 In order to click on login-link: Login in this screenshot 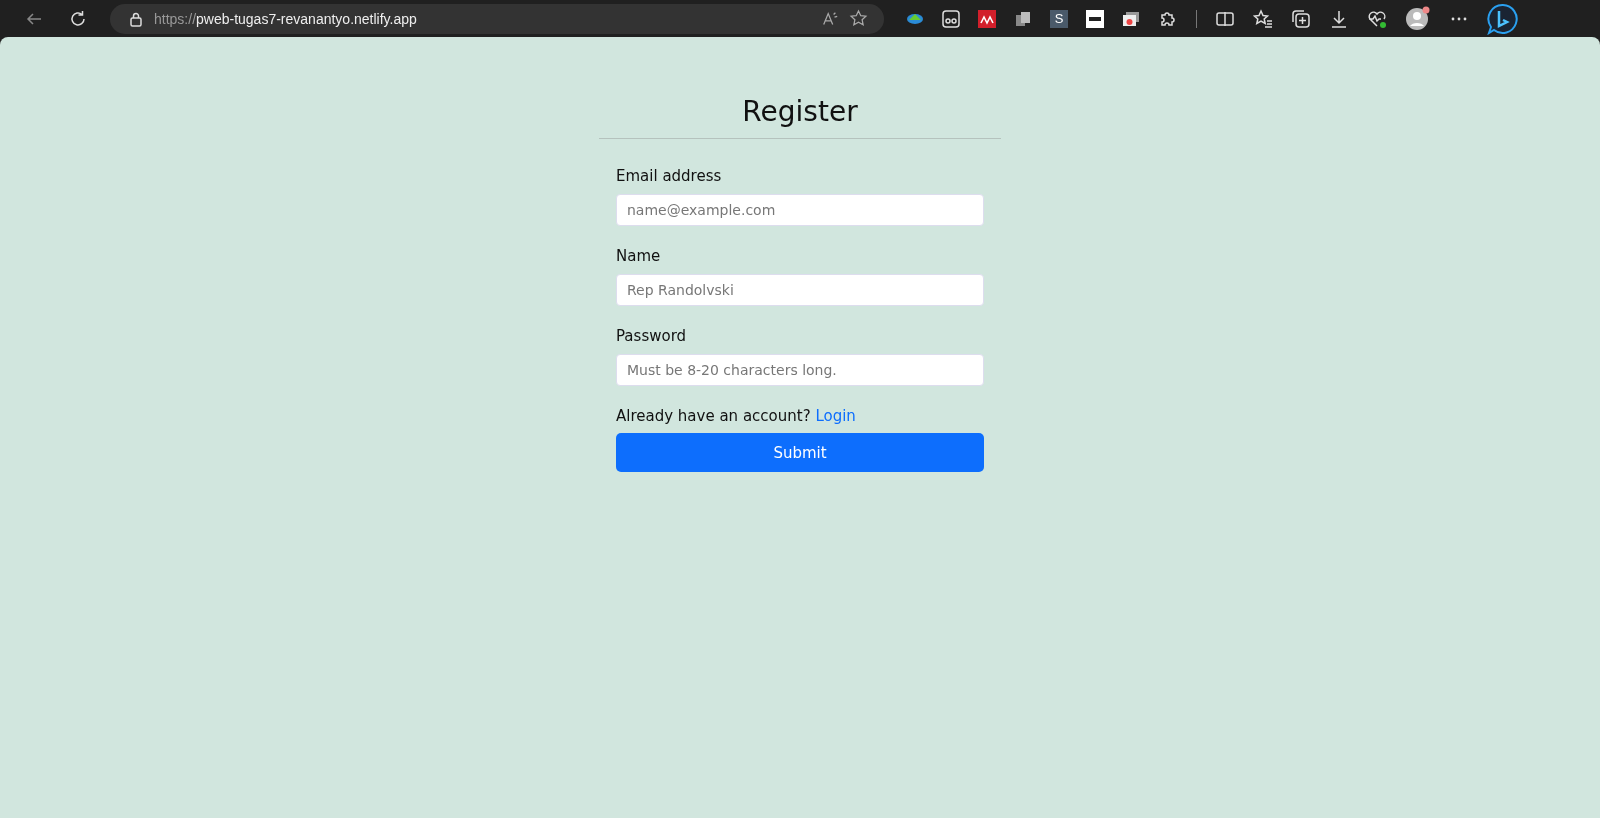, I will do `click(835, 416)`.